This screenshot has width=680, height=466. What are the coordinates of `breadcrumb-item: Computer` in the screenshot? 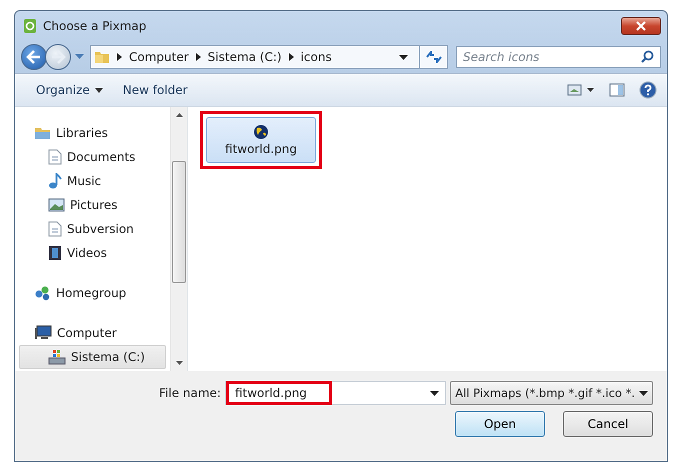 It's located at (159, 57).